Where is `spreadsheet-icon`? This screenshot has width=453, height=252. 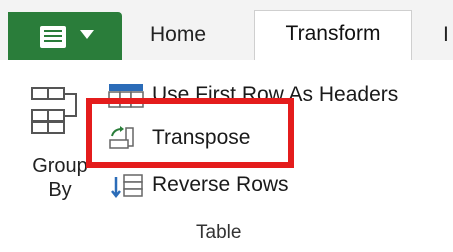
spreadsheet-icon is located at coordinates (53, 37).